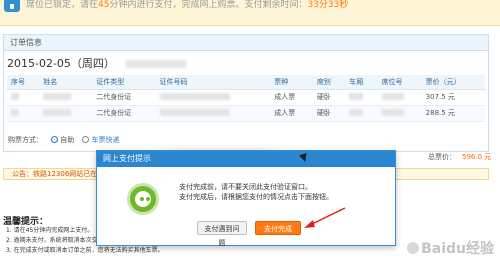  I want to click on paw-logo-icon, so click(413, 248).